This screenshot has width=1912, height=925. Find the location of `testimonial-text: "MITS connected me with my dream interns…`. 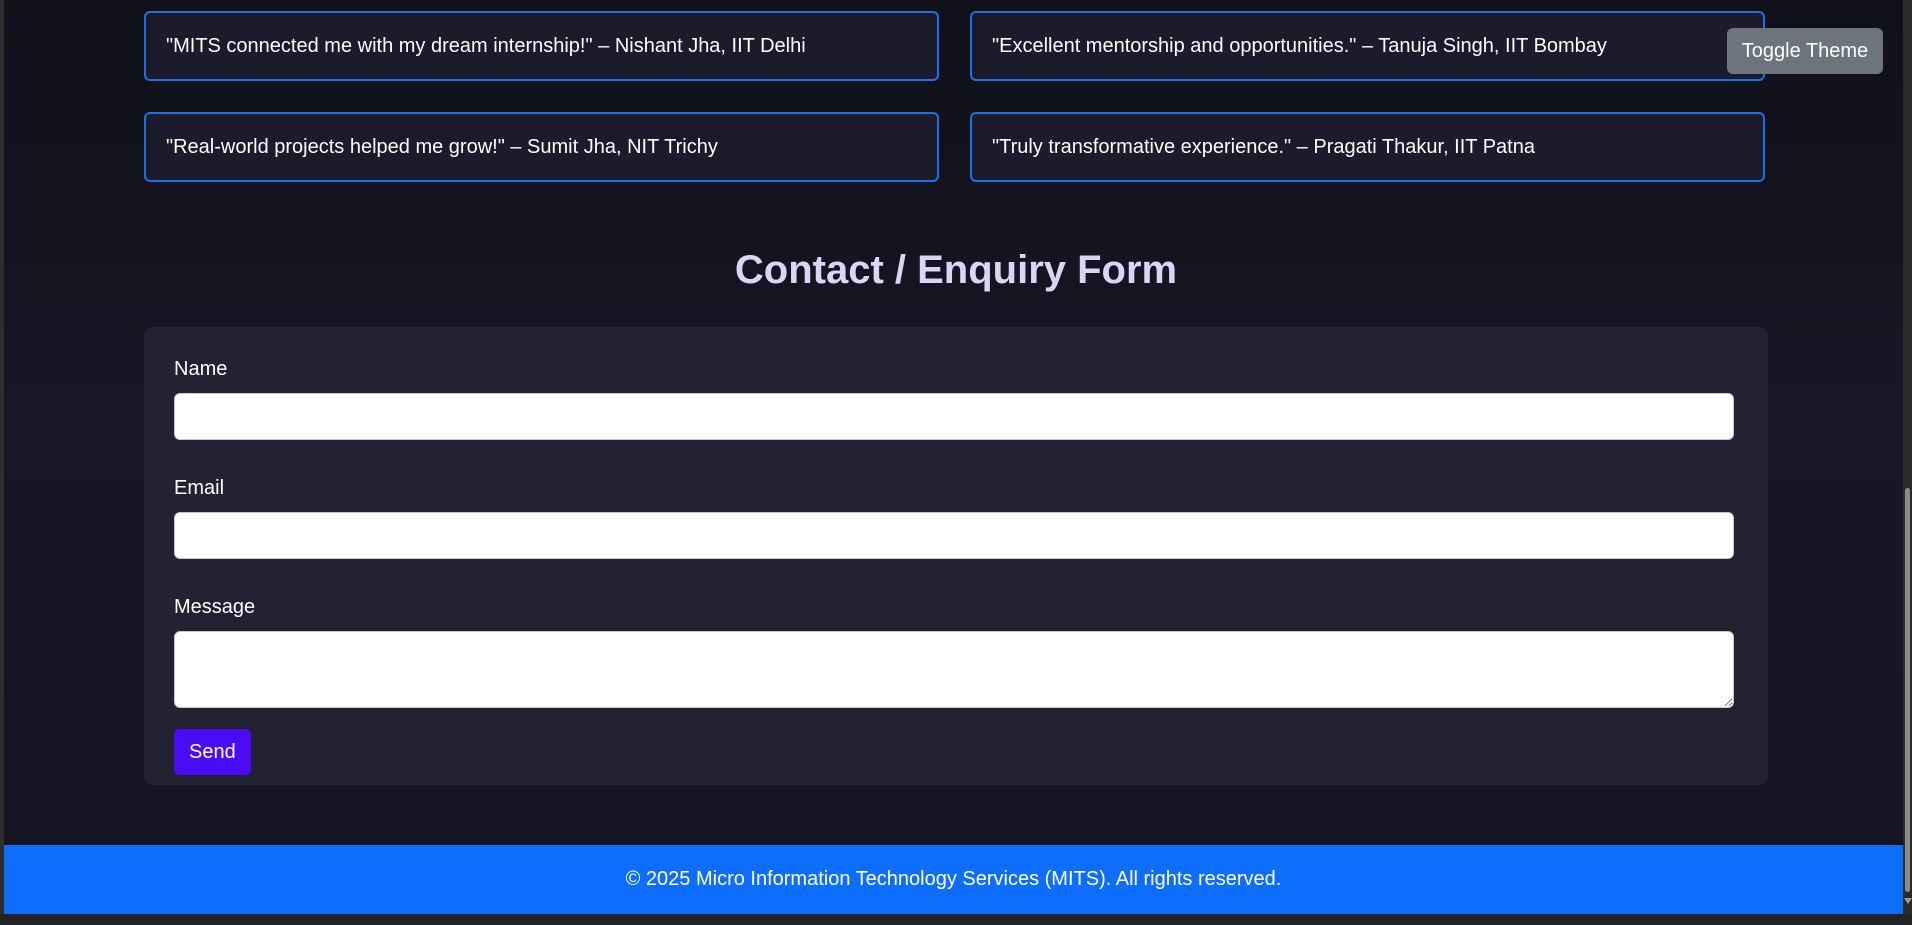

testimonial-text: "MITS connected me with my dream interns… is located at coordinates (486, 45).